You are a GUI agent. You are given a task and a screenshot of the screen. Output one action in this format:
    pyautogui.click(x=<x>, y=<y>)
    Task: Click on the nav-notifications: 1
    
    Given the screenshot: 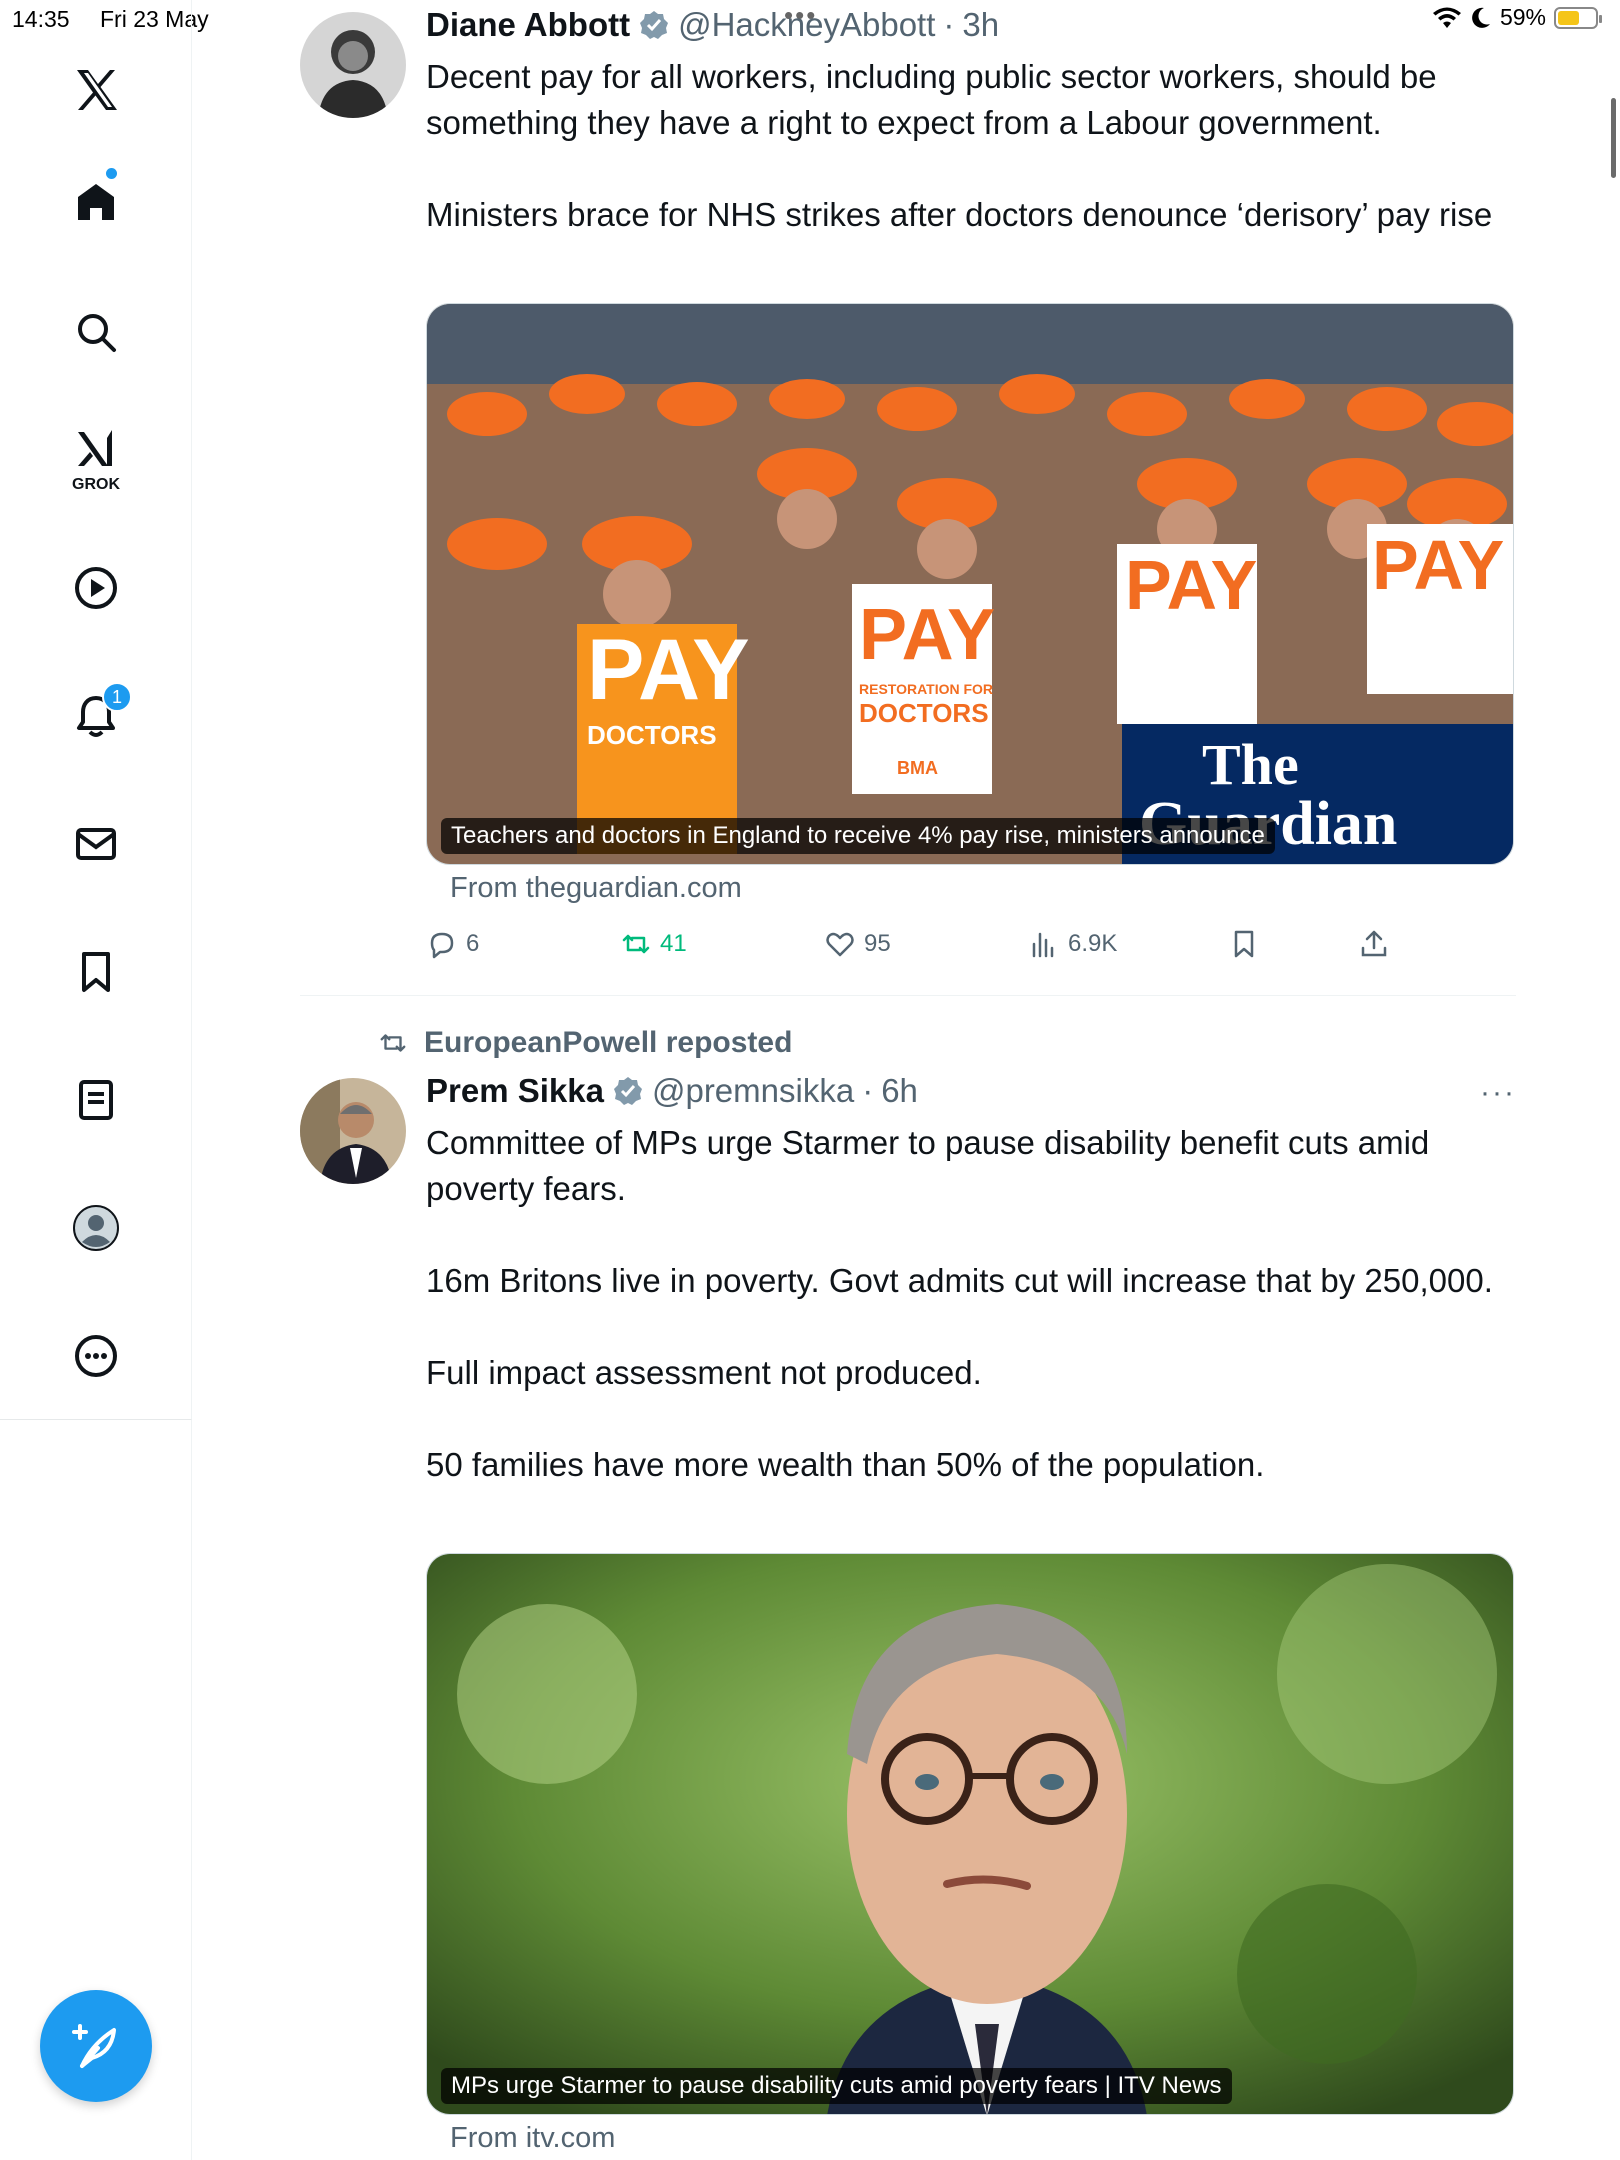 What is the action you would take?
    pyautogui.click(x=96, y=716)
    